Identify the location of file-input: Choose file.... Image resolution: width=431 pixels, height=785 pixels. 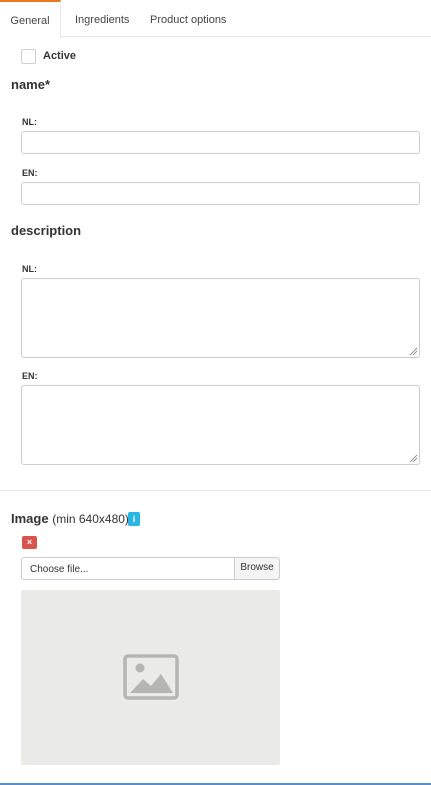
(128, 568).